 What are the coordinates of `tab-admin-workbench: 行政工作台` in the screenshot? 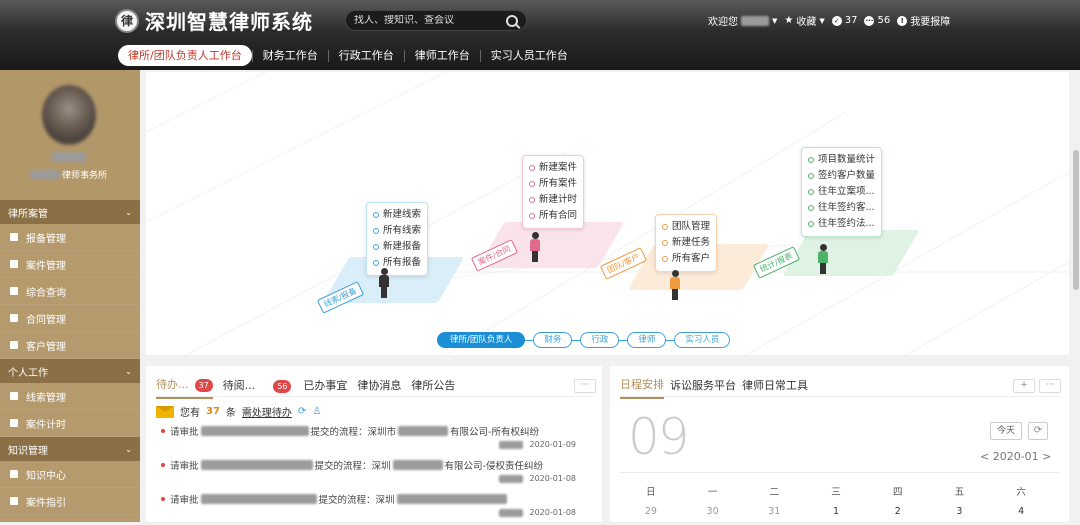 It's located at (366, 55).